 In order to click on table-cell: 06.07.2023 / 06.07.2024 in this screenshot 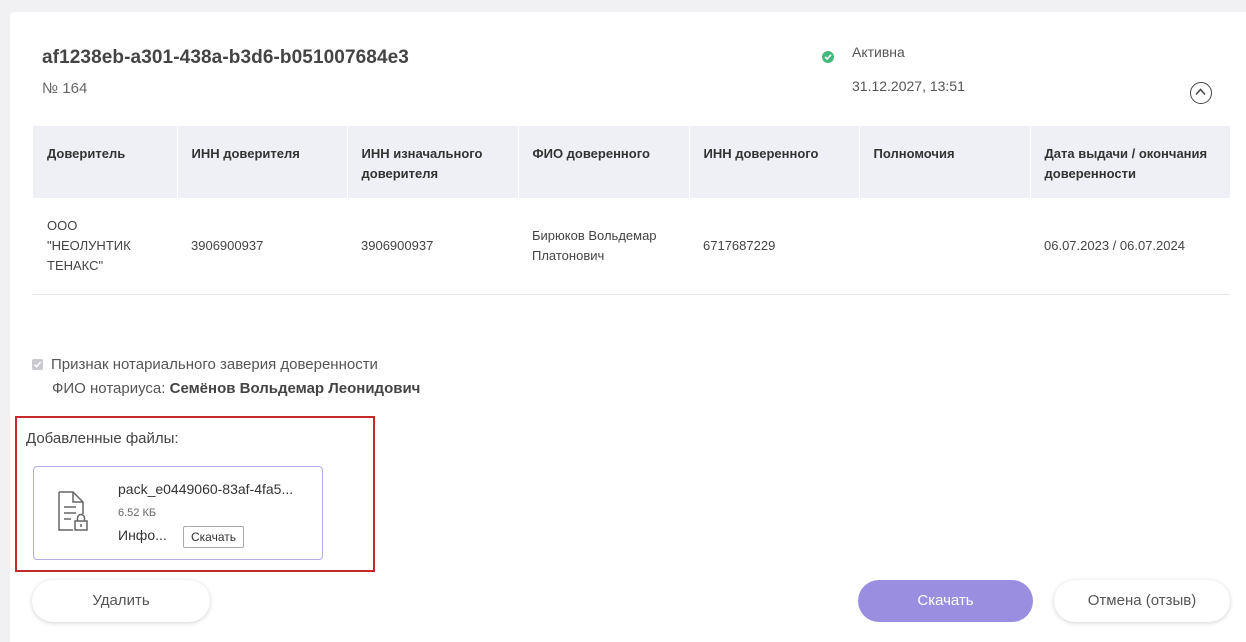, I will do `click(1130, 246)`.